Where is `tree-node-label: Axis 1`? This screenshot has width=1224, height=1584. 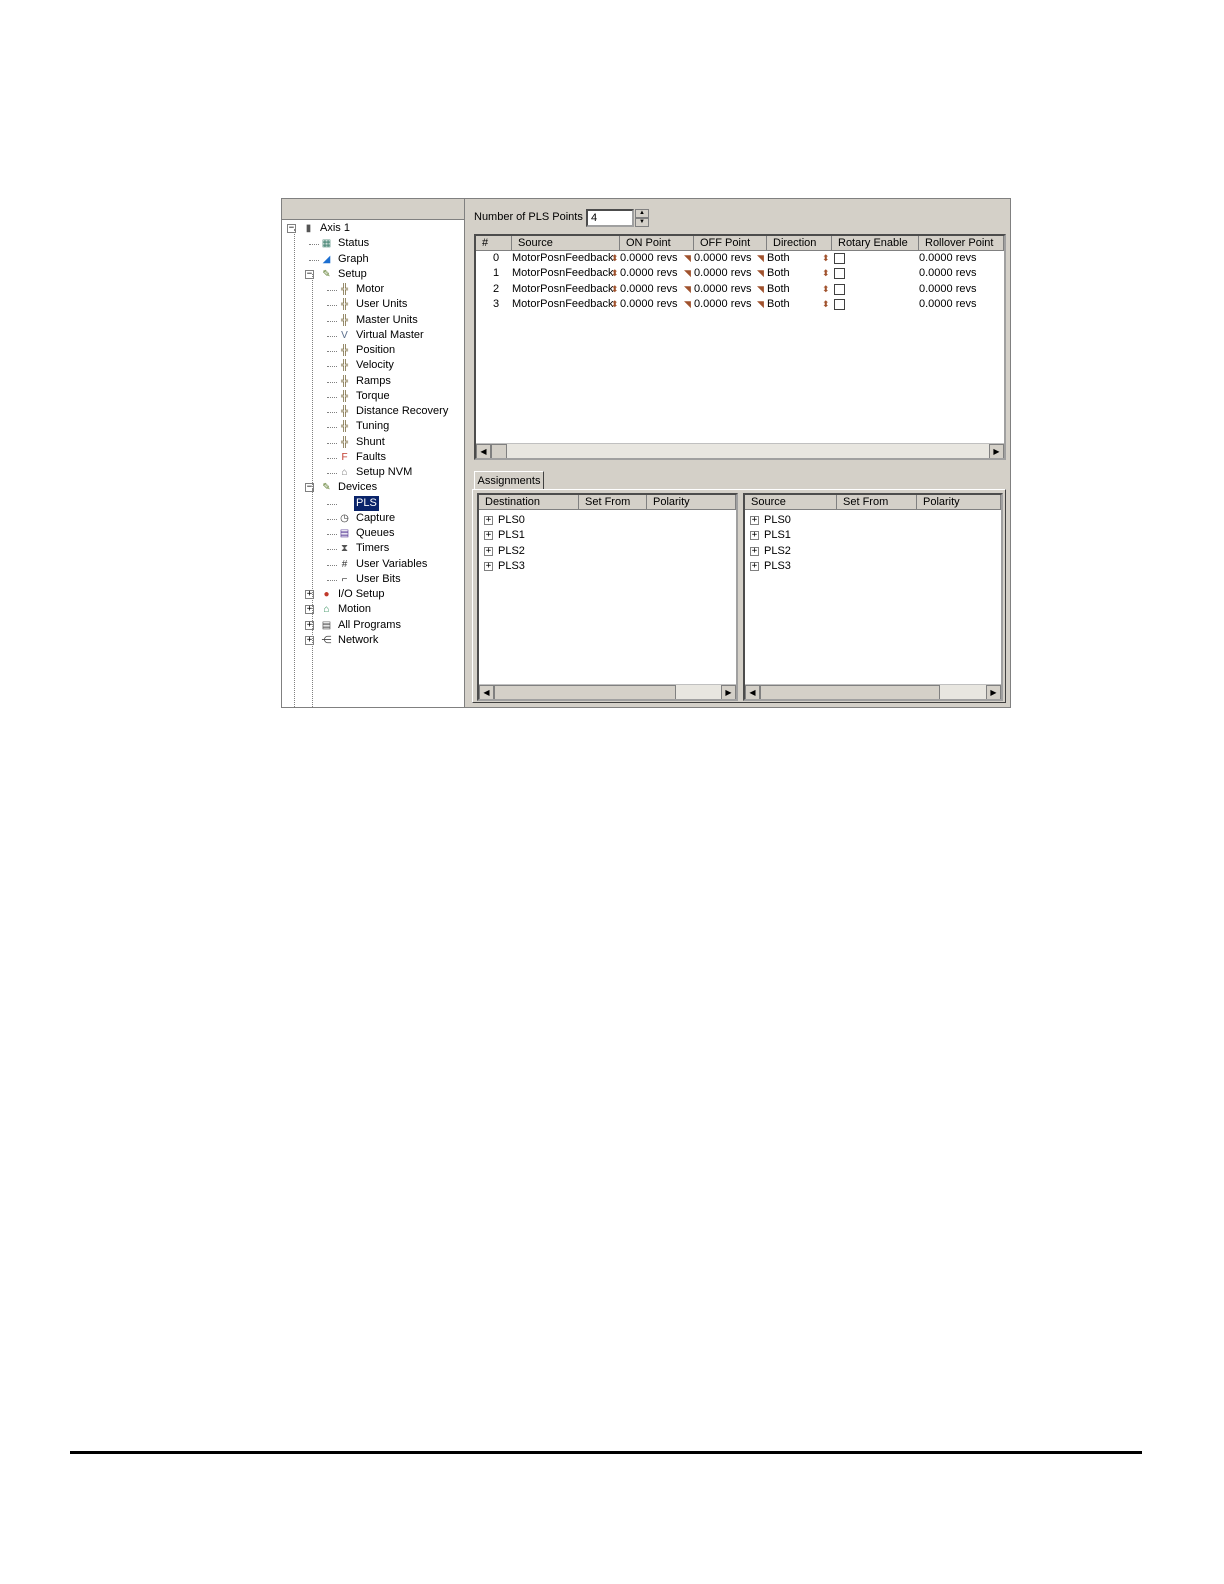 tree-node-label: Axis 1 is located at coordinates (335, 228).